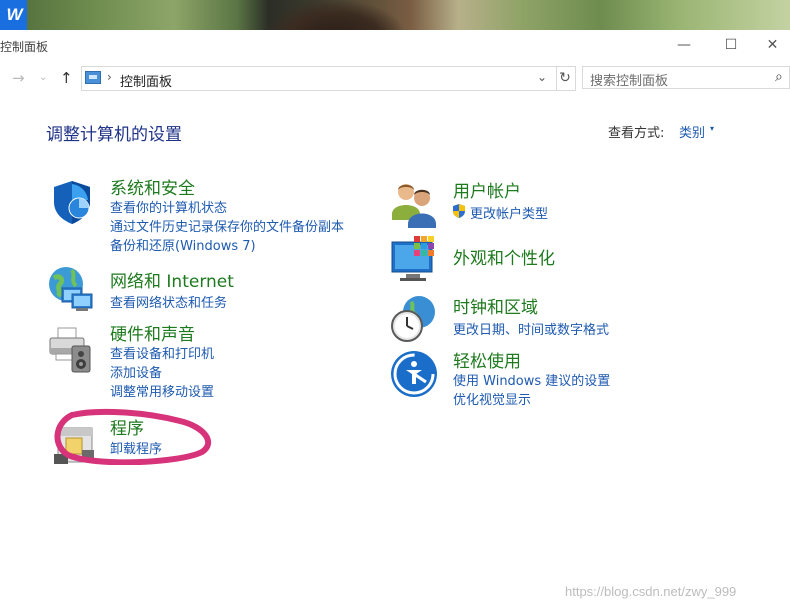 The image size is (790, 609). I want to click on view-by-dropdown: 类别, so click(692, 131).